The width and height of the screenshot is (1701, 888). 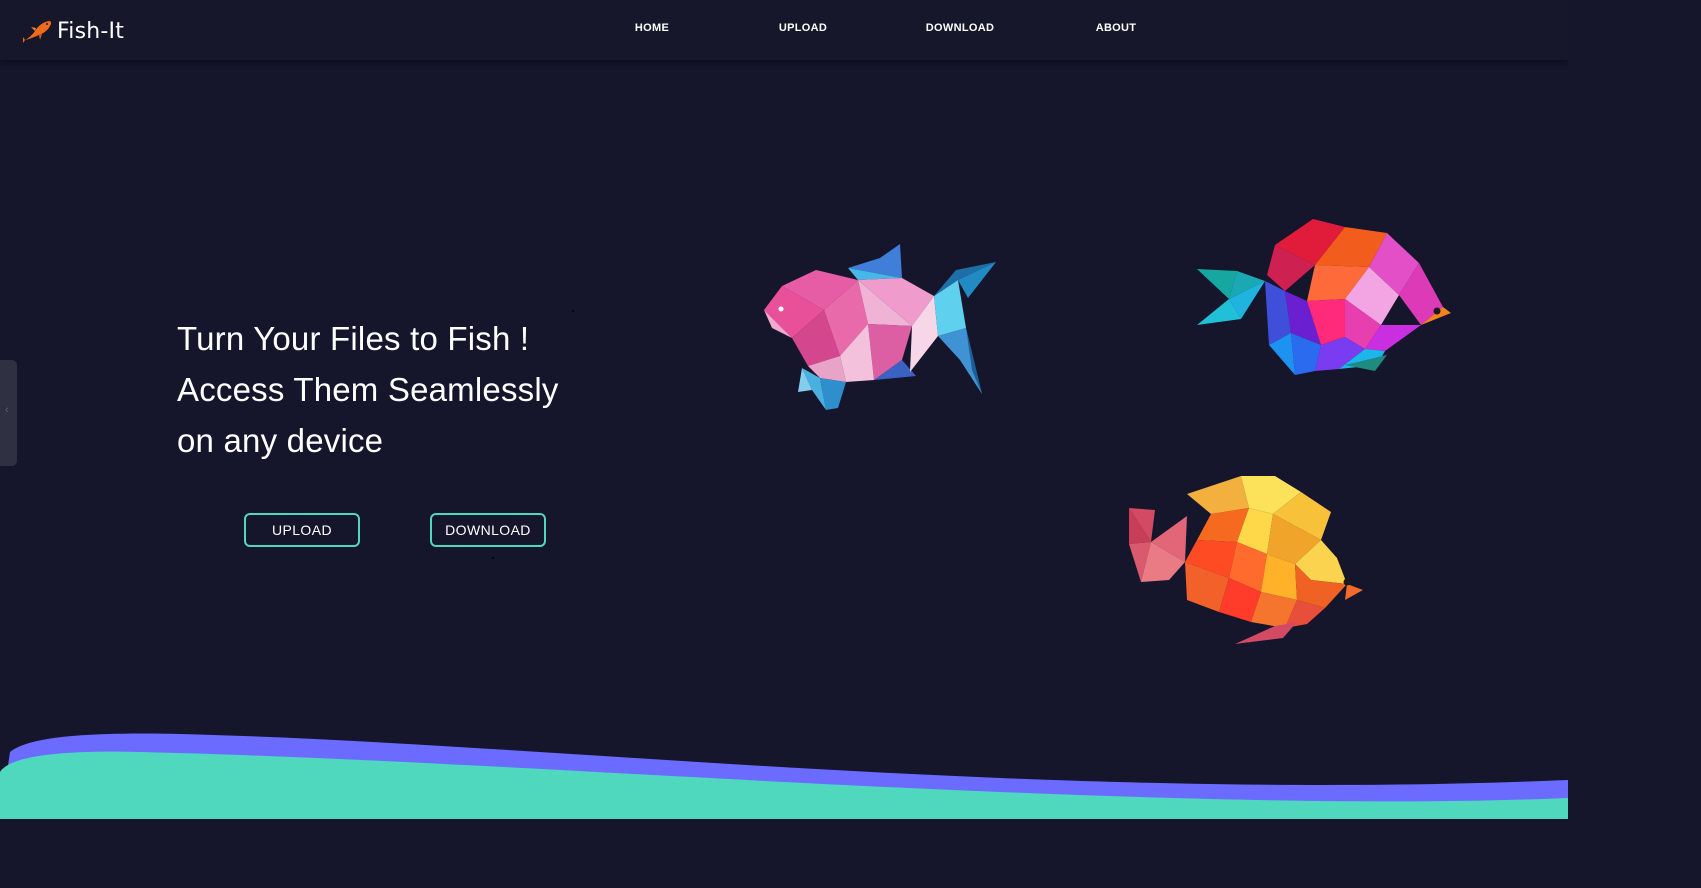 I want to click on hero-heading-line-3: on any device, so click(x=280, y=440).